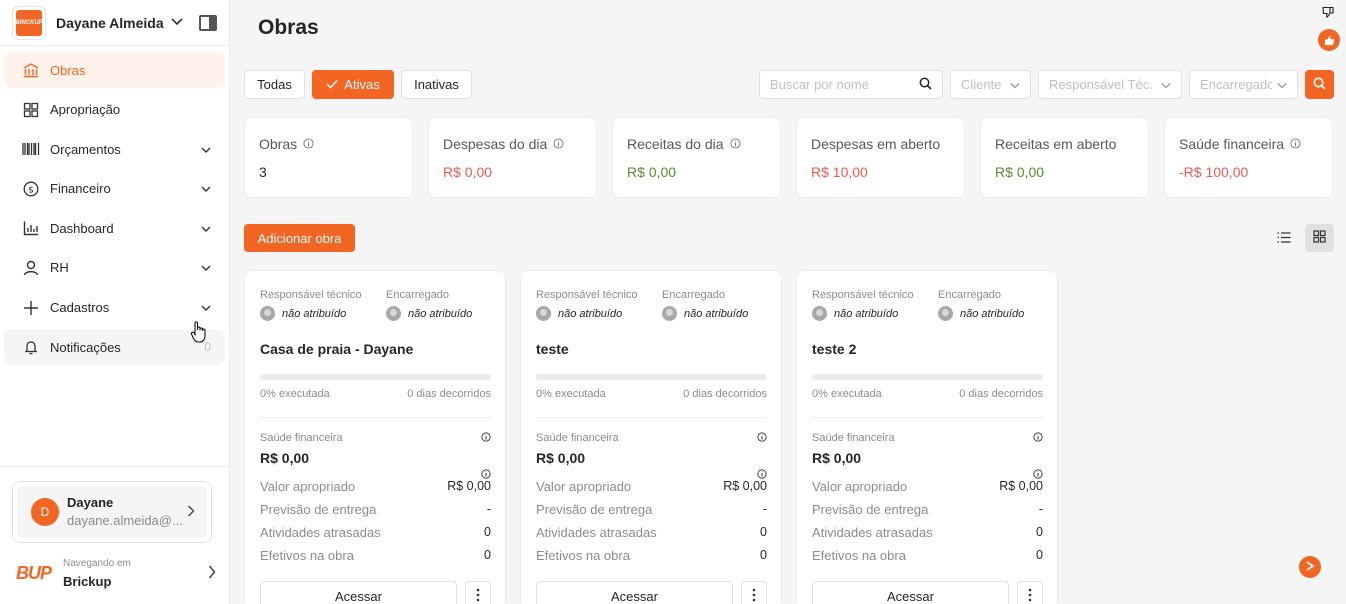  Describe the element at coordinates (353, 84) in the screenshot. I see `tab-ativas: Ativas` at that location.